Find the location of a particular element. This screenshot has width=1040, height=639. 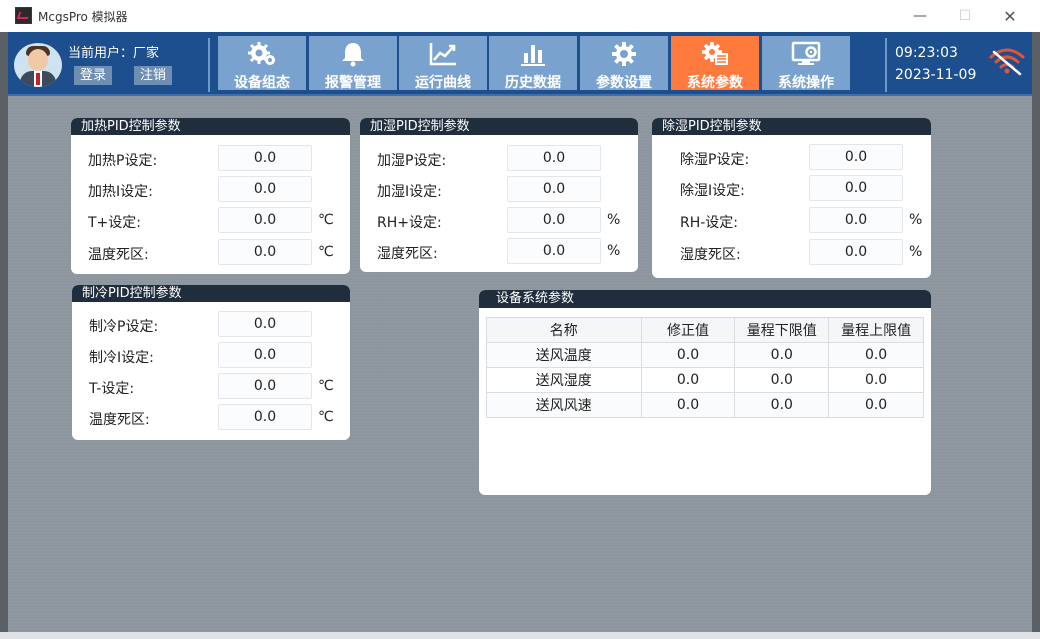

rh-plus-input: 0.0 is located at coordinates (554, 220).